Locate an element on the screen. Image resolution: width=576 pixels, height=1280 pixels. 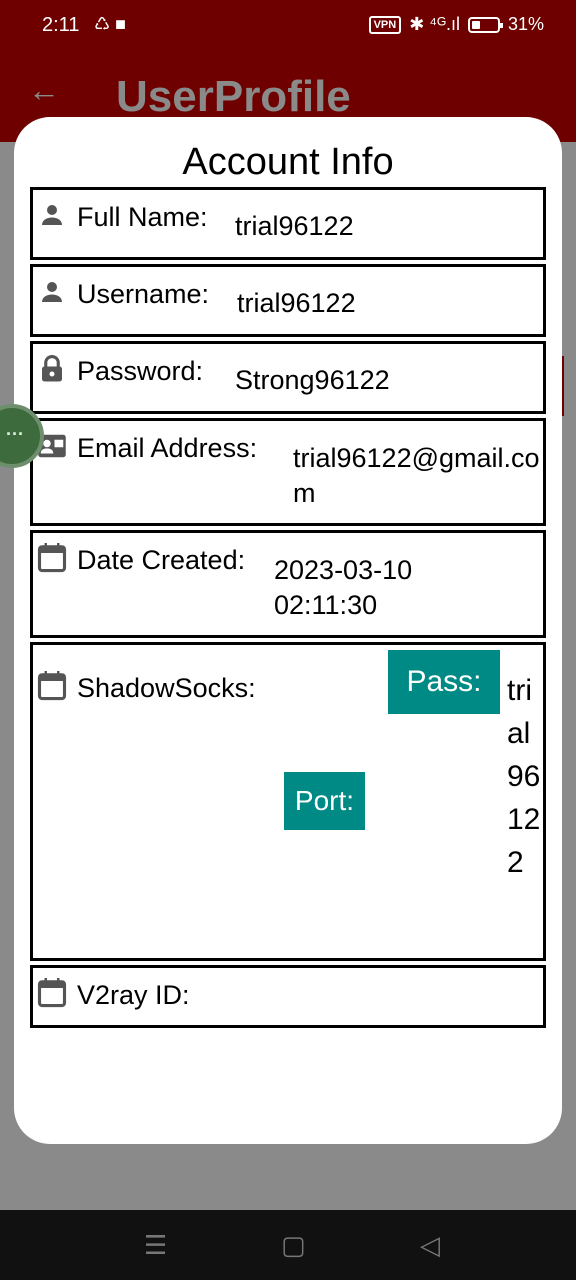
page-title: UserProfile is located at coordinates (233, 96).